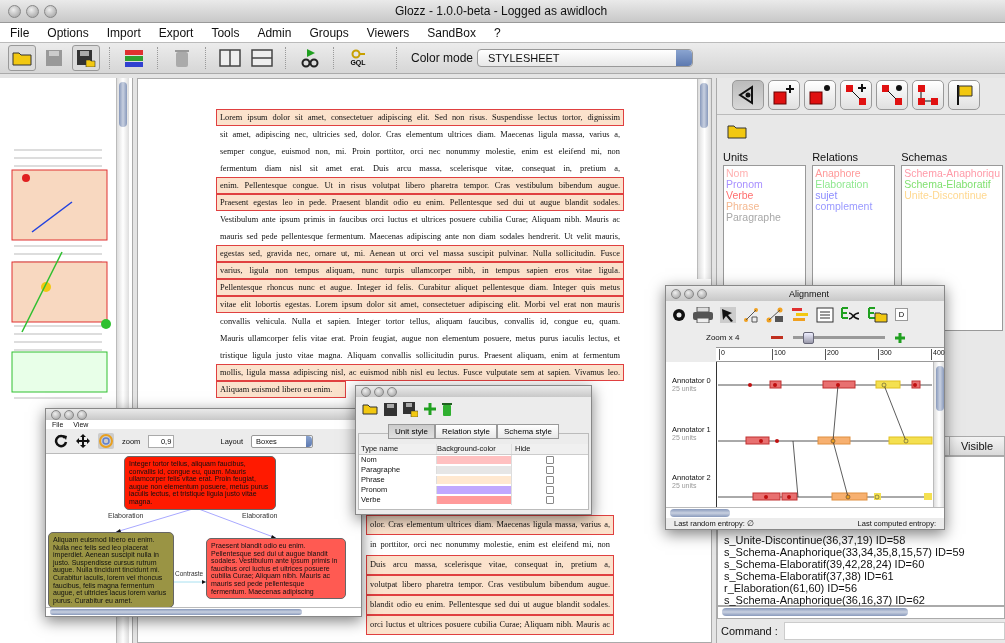 The image size is (1005, 643). I want to click on annotation-list-item: s_Schema-Elaboratif(39,42,28,24) ID=60, so click(864, 564).